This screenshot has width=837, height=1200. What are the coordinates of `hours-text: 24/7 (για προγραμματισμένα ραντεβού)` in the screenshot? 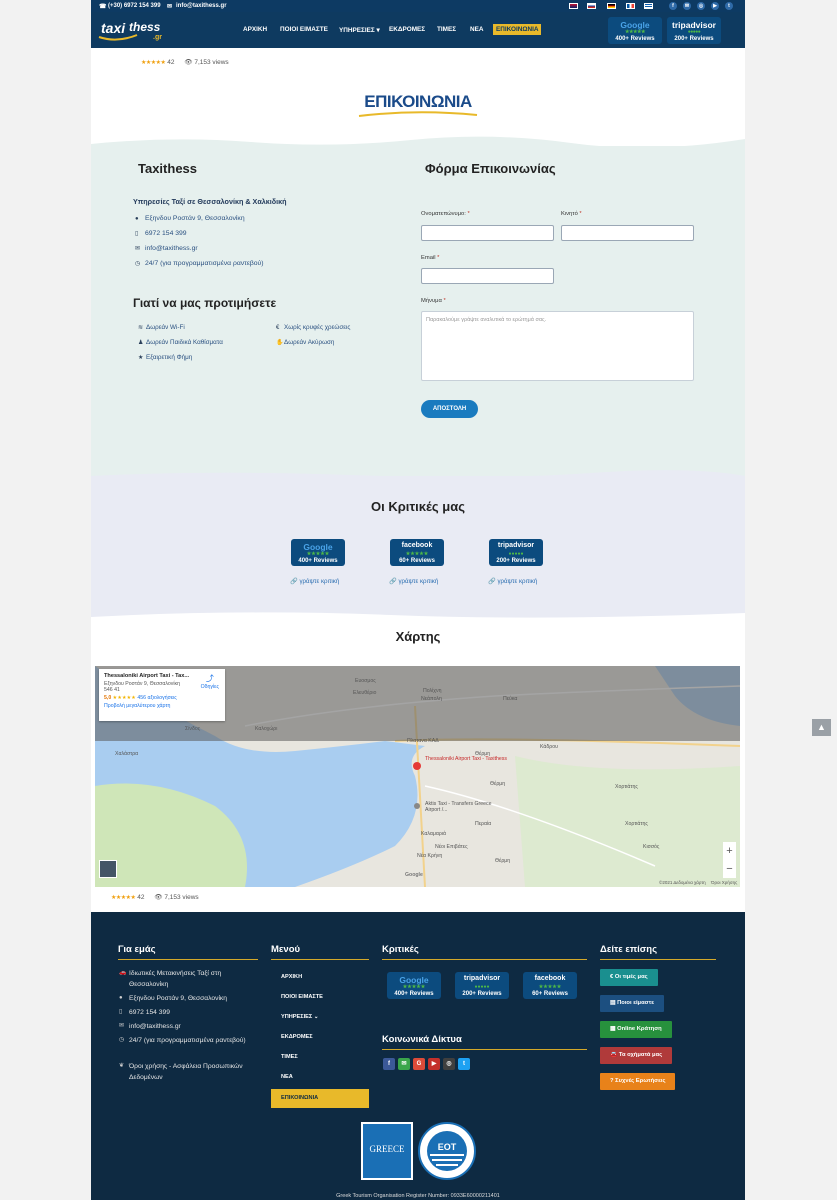 It's located at (187, 1040).